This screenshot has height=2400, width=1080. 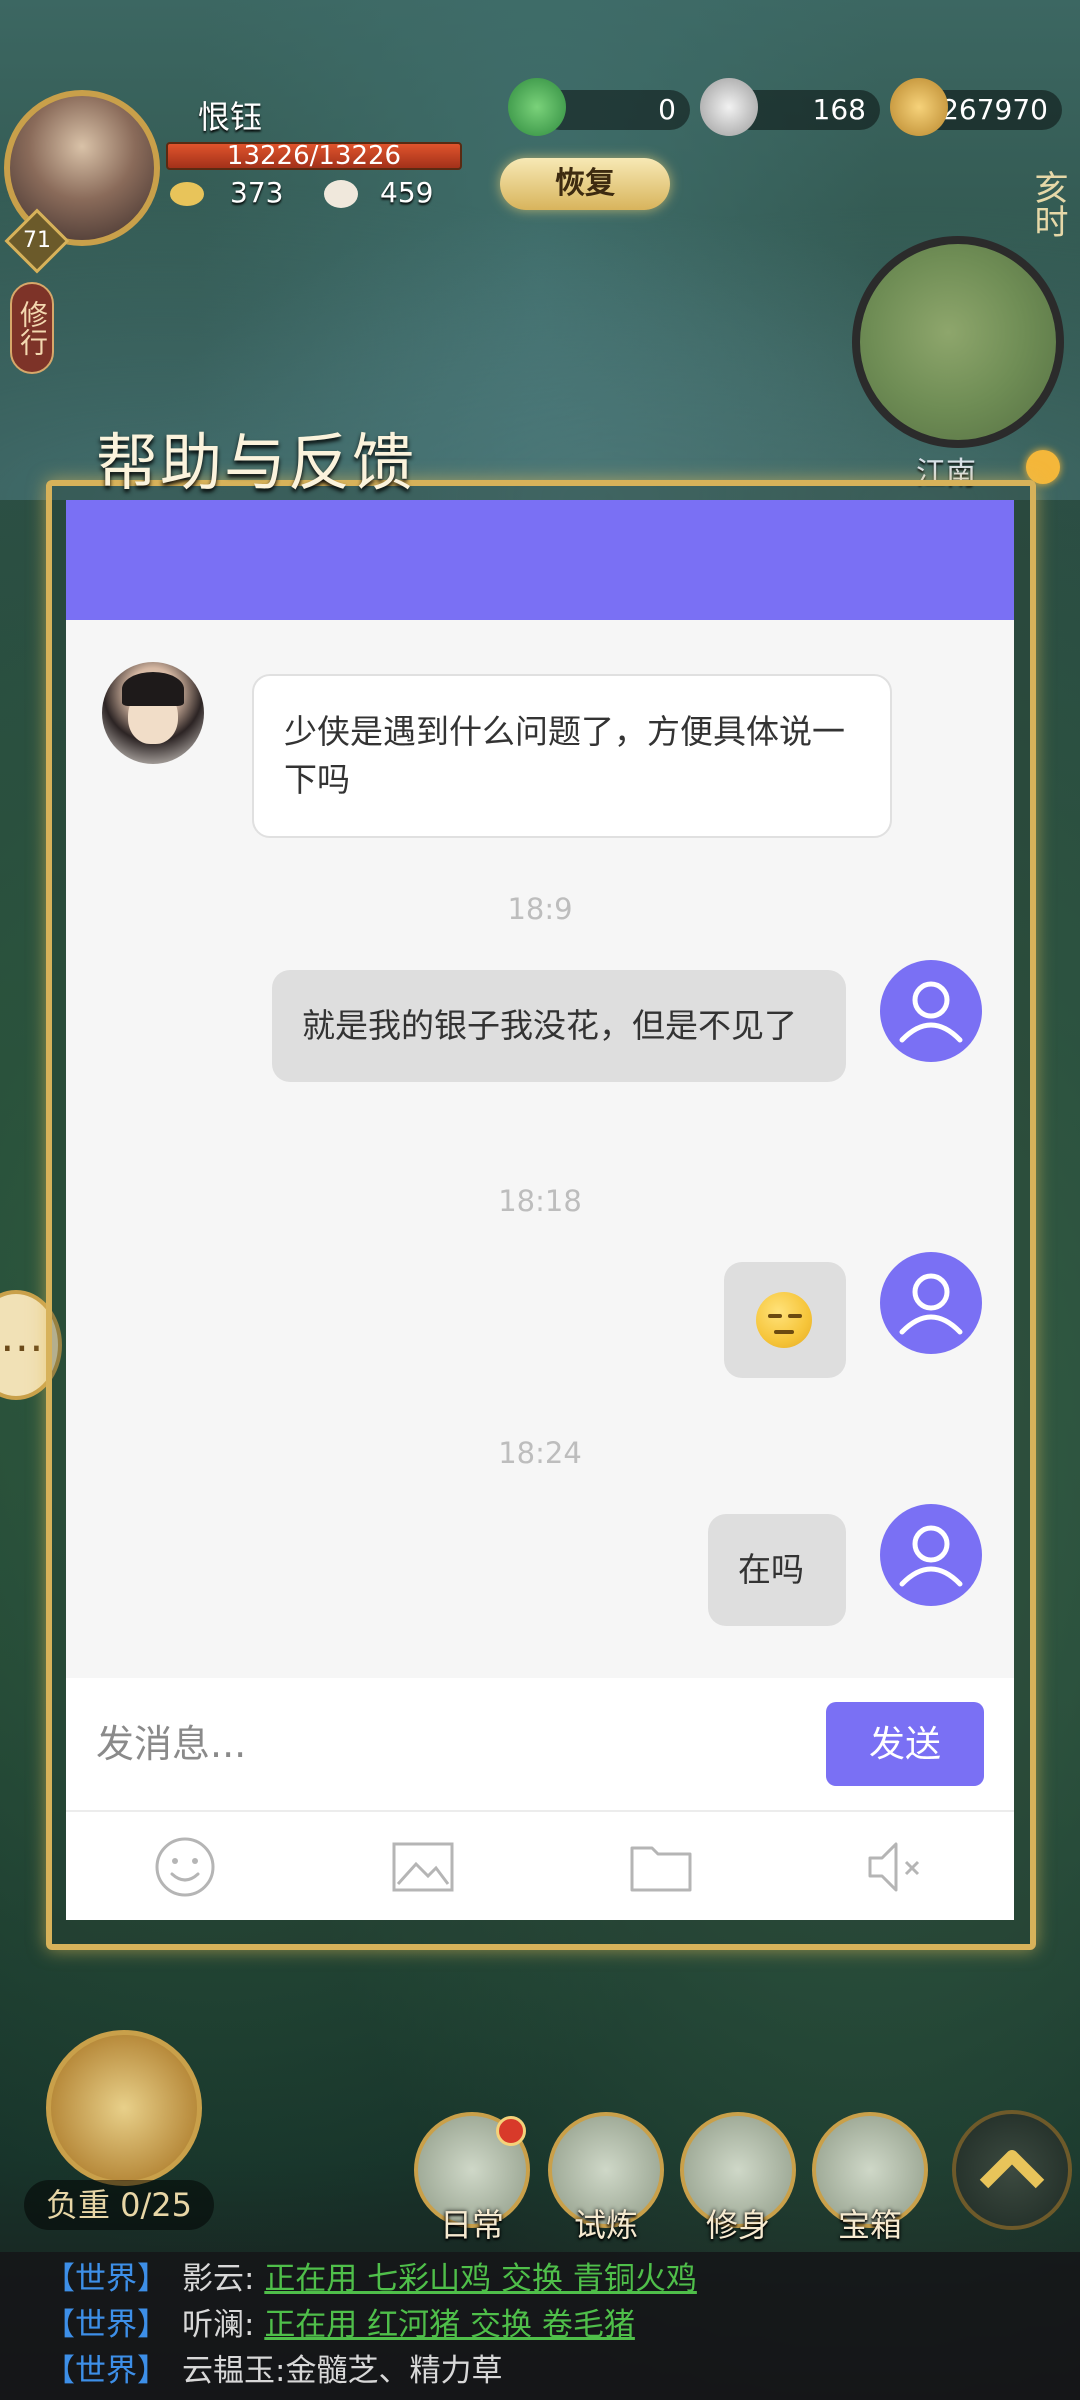 I want to click on user-emoji-bubble, so click(x=785, y=1320).